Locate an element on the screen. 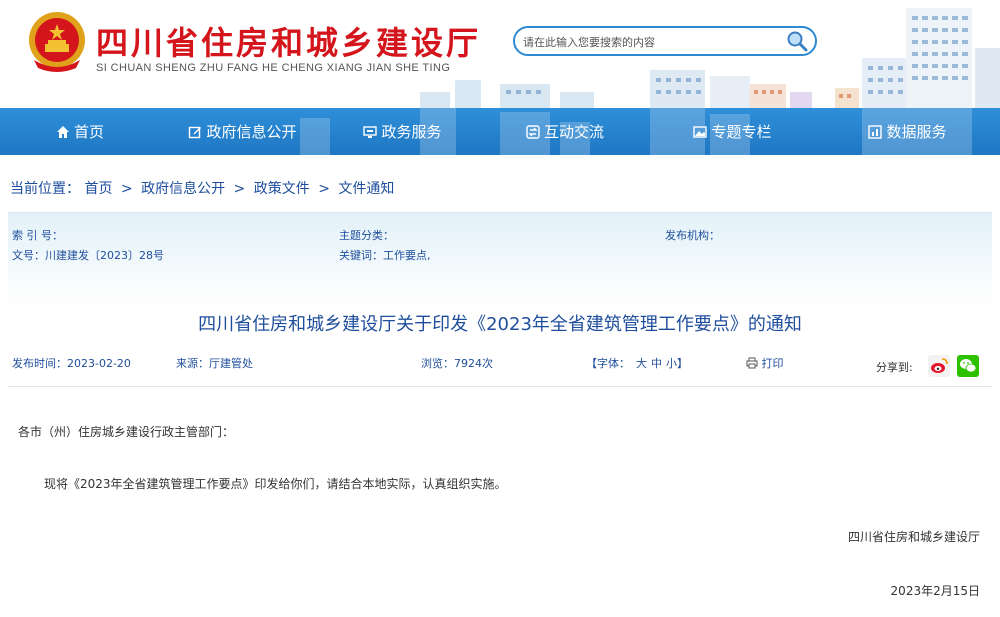  meta-keywords: 关键词：工作要点, is located at coordinates (385, 255).